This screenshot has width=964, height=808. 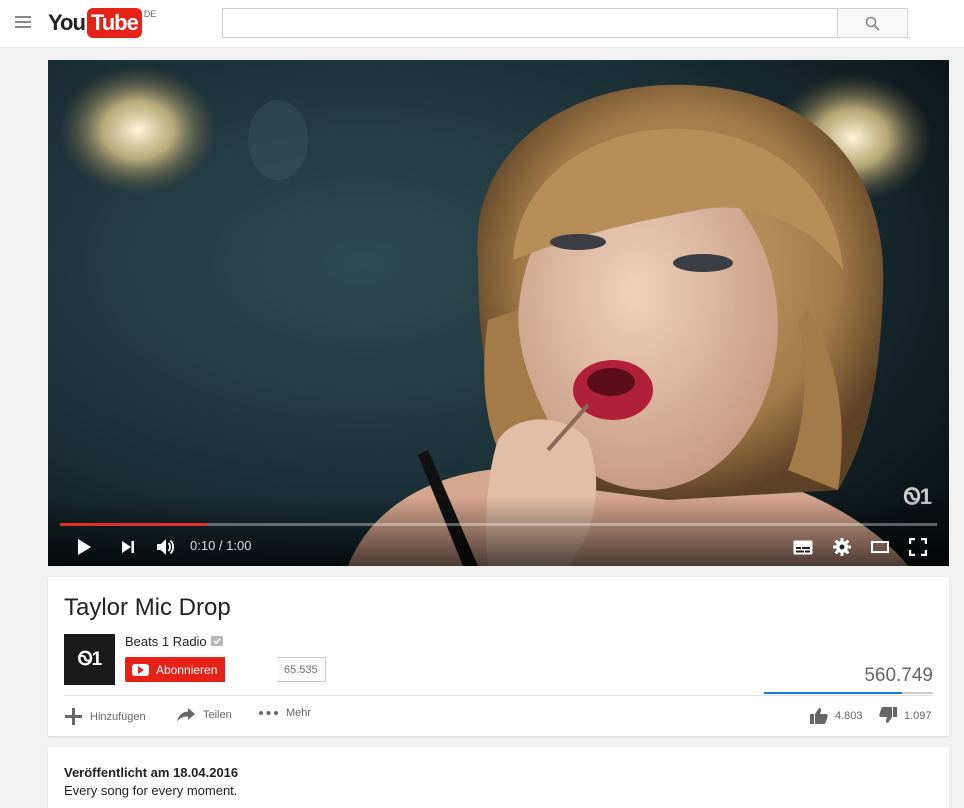 What do you see at coordinates (301, 669) in the screenshot?
I see `subscriber-count: 65.535` at bounding box center [301, 669].